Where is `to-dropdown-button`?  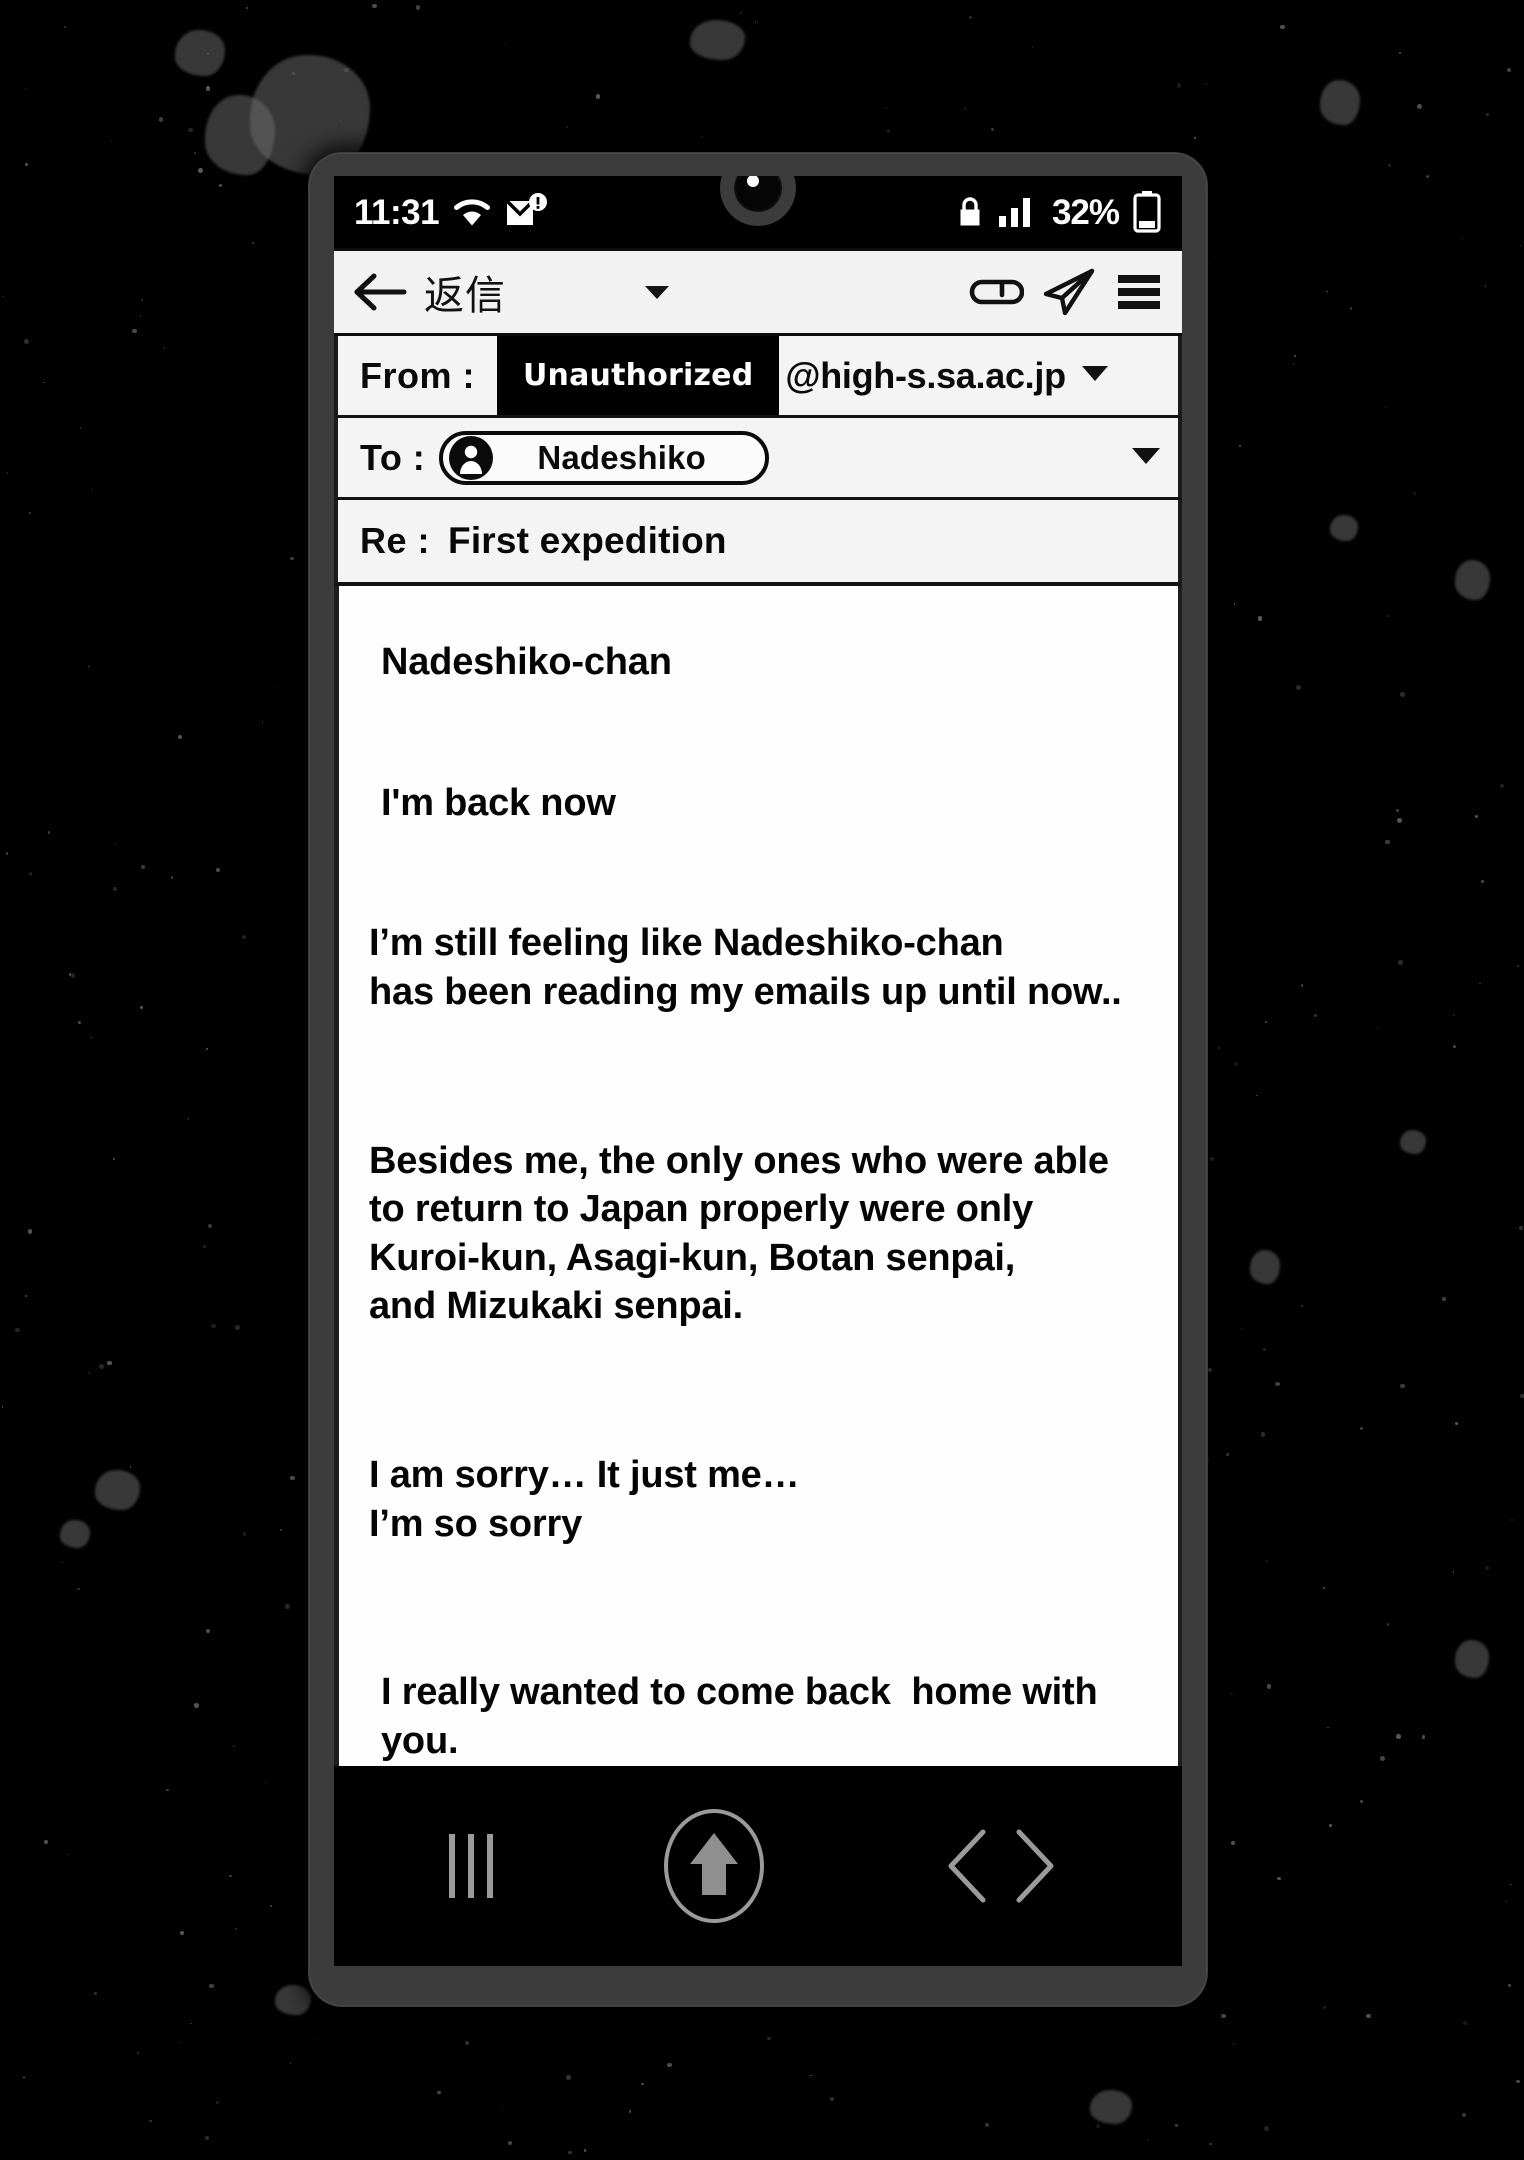 to-dropdown-button is located at coordinates (1146, 457).